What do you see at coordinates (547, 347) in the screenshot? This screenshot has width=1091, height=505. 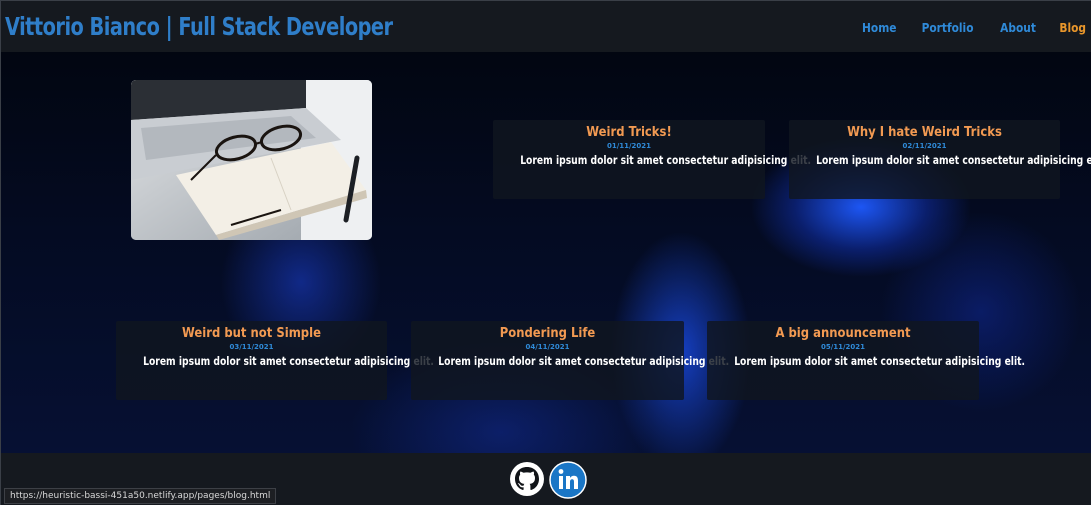 I see `post-date: 04/11/2021` at bounding box center [547, 347].